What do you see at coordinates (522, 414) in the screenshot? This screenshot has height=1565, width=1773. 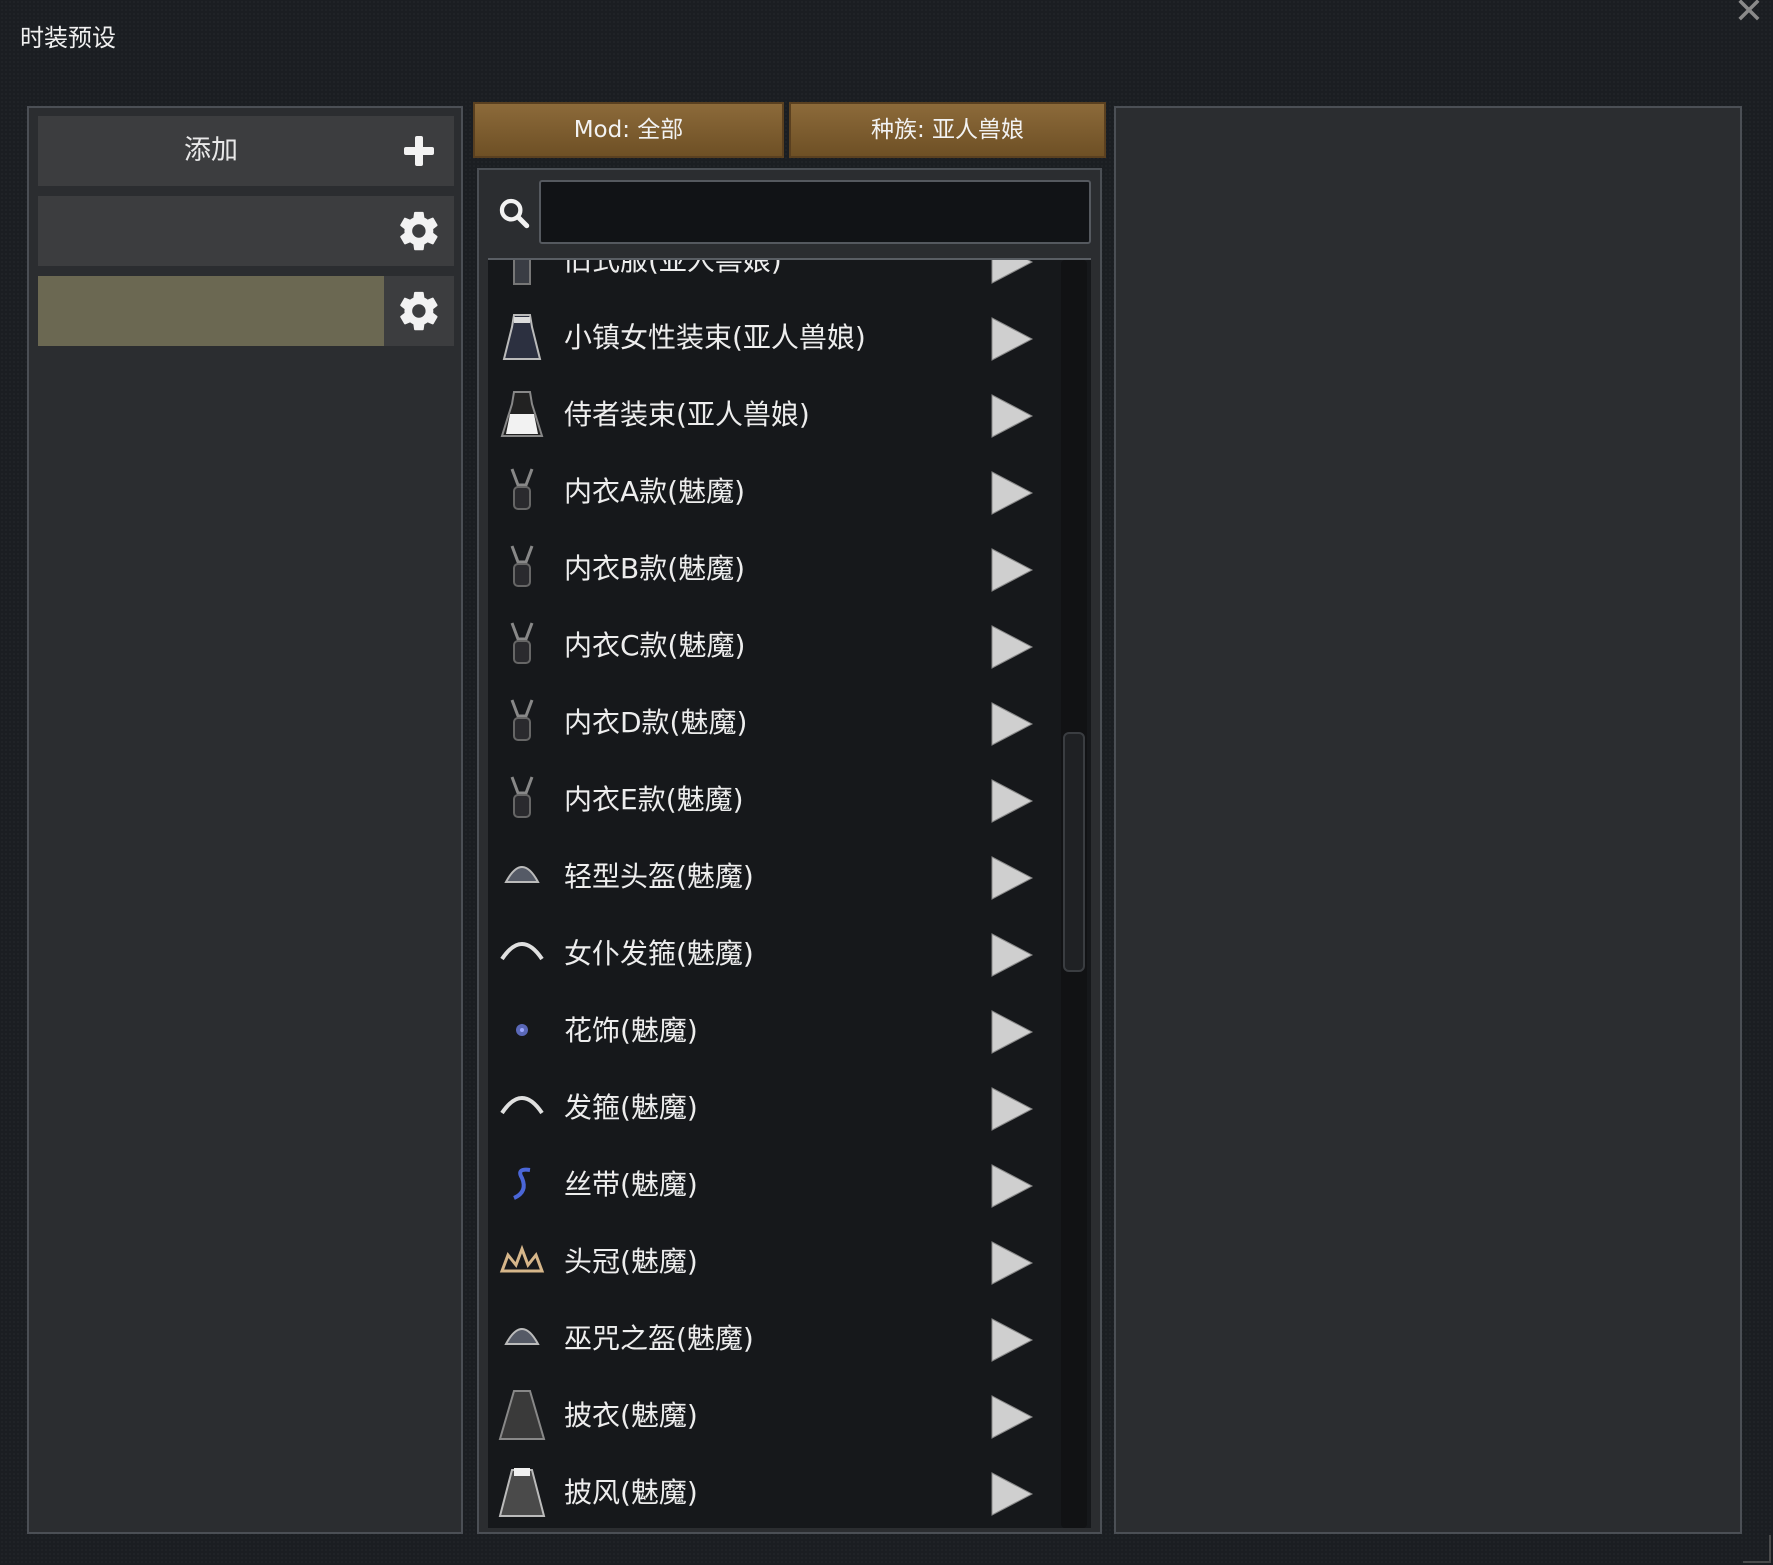 I see `maid-dress-icon` at bounding box center [522, 414].